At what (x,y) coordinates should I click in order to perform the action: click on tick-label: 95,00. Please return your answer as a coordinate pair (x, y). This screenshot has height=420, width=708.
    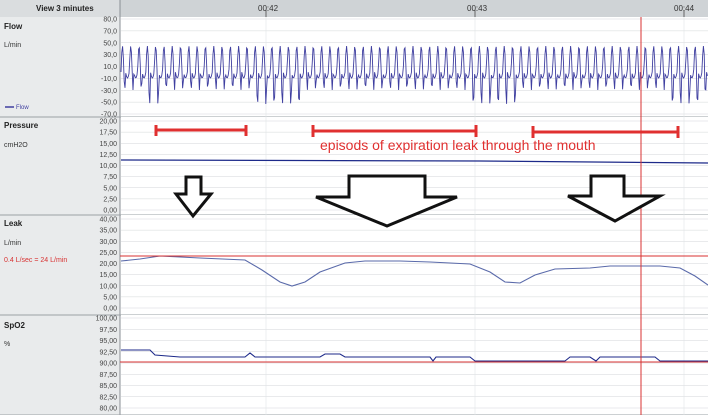
    Looking at the image, I should click on (108, 341).